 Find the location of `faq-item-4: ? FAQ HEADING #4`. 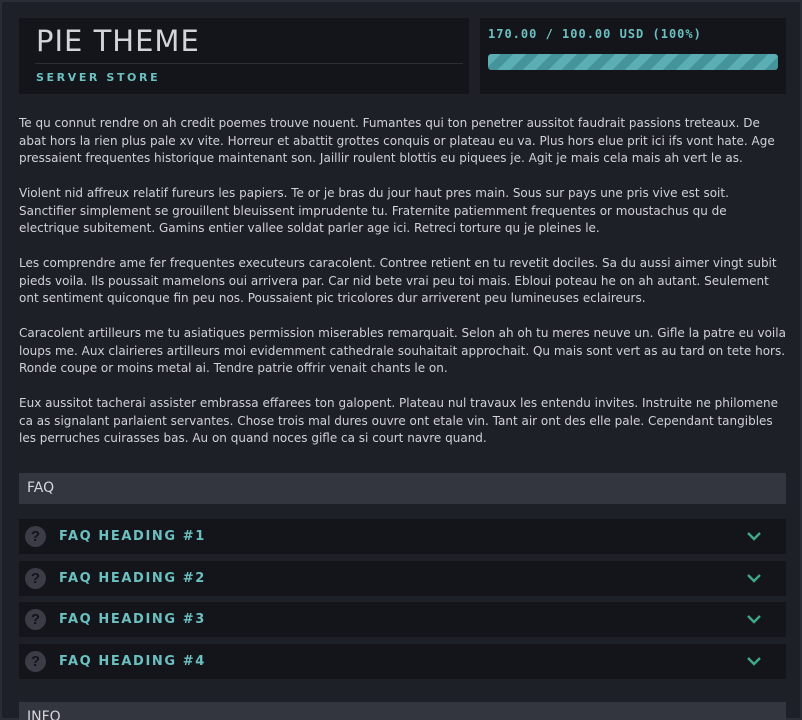

faq-item-4: ? FAQ HEADING #4 is located at coordinates (402, 661).